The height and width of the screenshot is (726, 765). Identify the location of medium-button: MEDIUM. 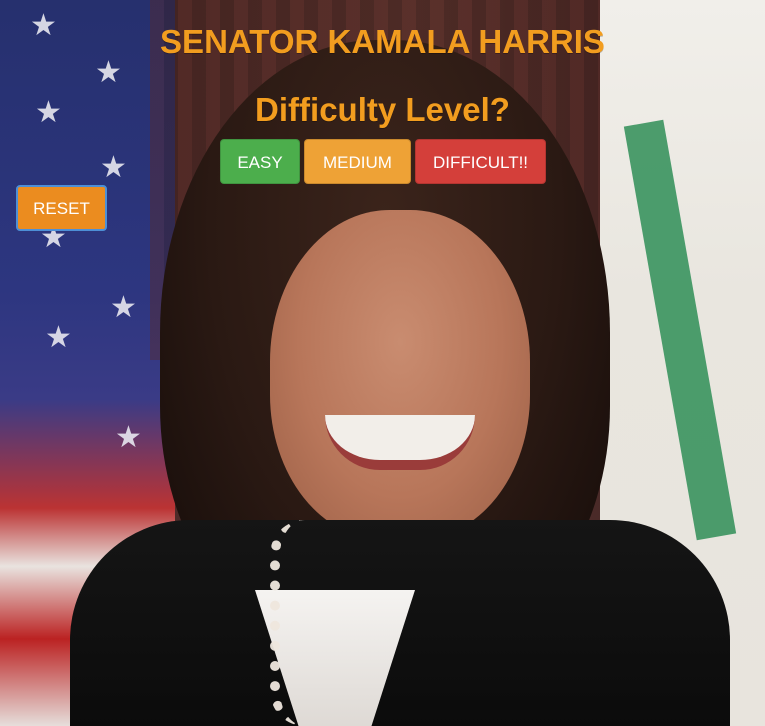
(357, 161).